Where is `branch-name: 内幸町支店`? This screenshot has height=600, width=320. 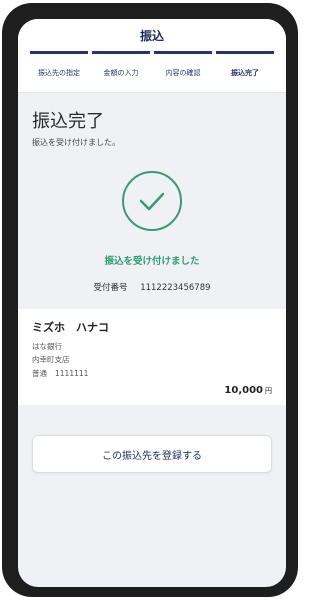
branch-name: 内幸町支店 is located at coordinates (51, 359).